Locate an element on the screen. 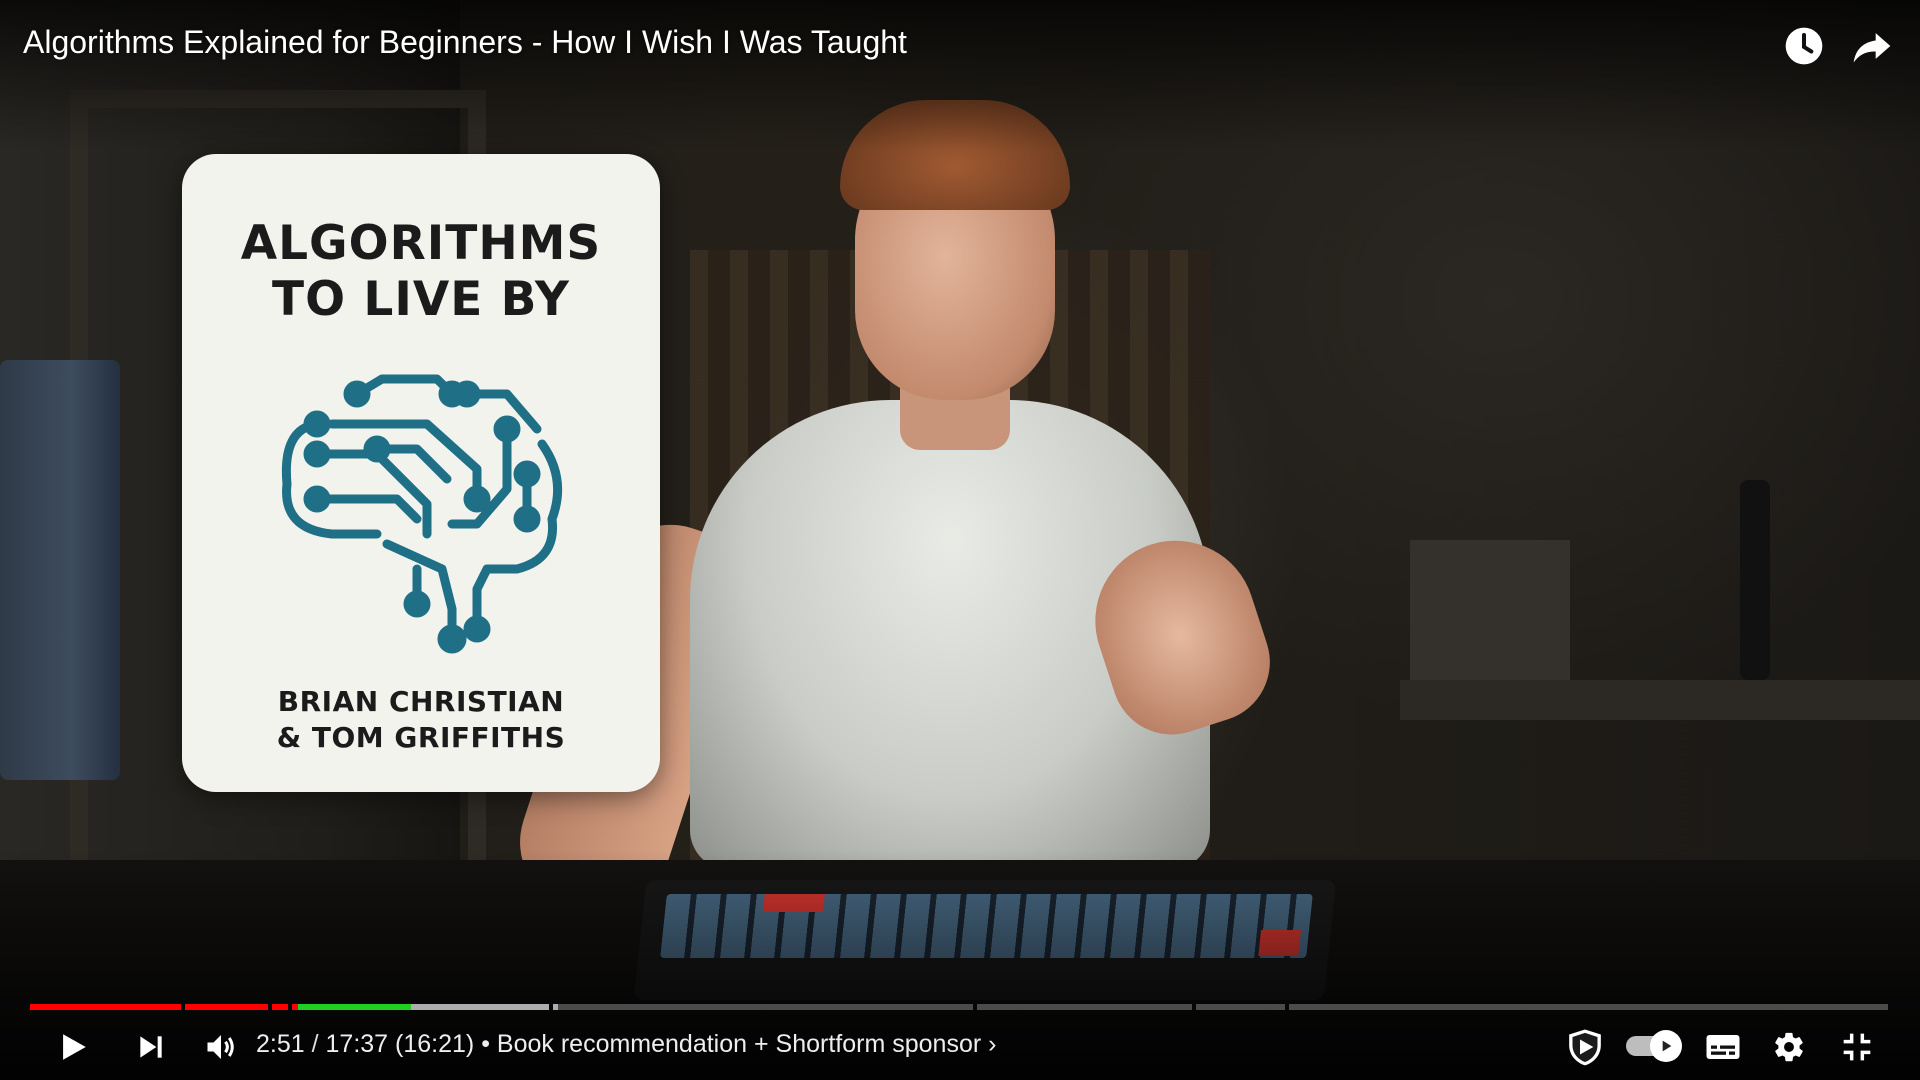  circuit-brain-icon is located at coordinates (422, 514).